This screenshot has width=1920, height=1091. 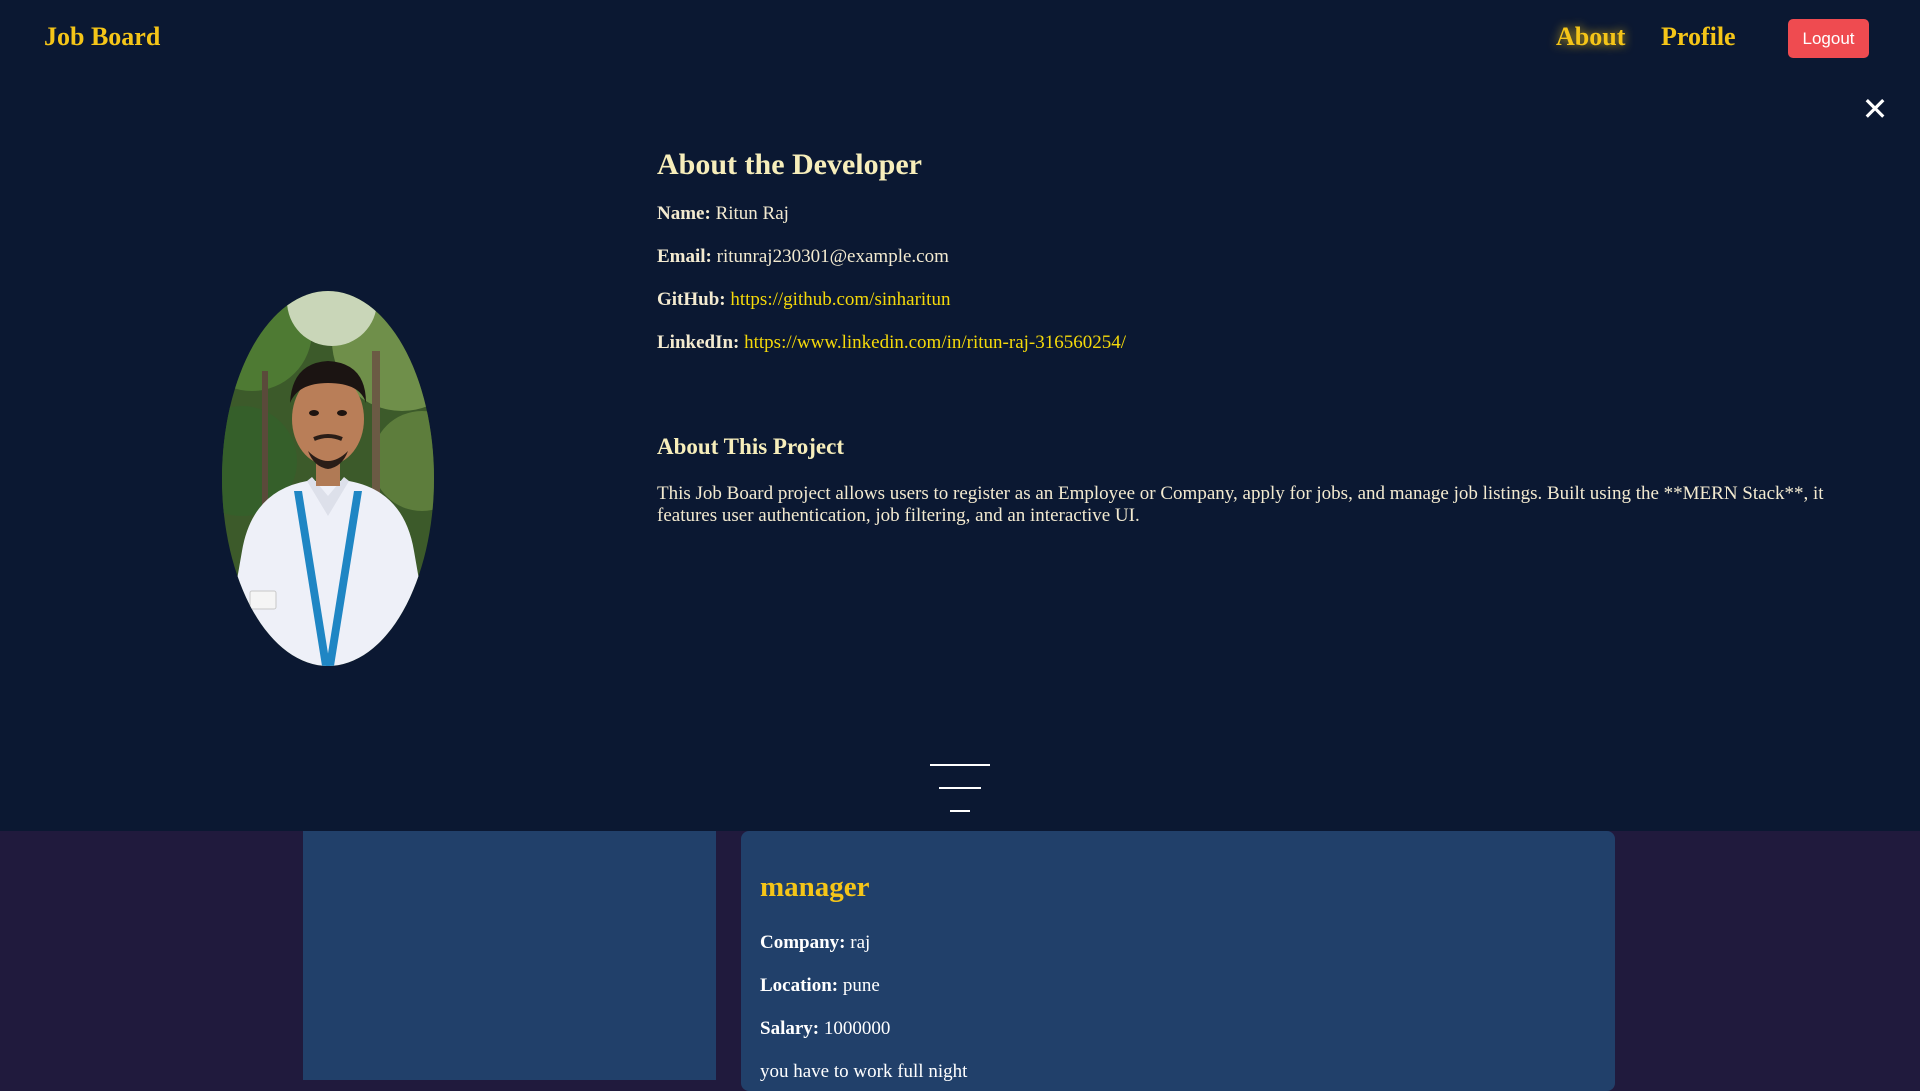 I want to click on job-company: Company: raj, so click(x=815, y=943).